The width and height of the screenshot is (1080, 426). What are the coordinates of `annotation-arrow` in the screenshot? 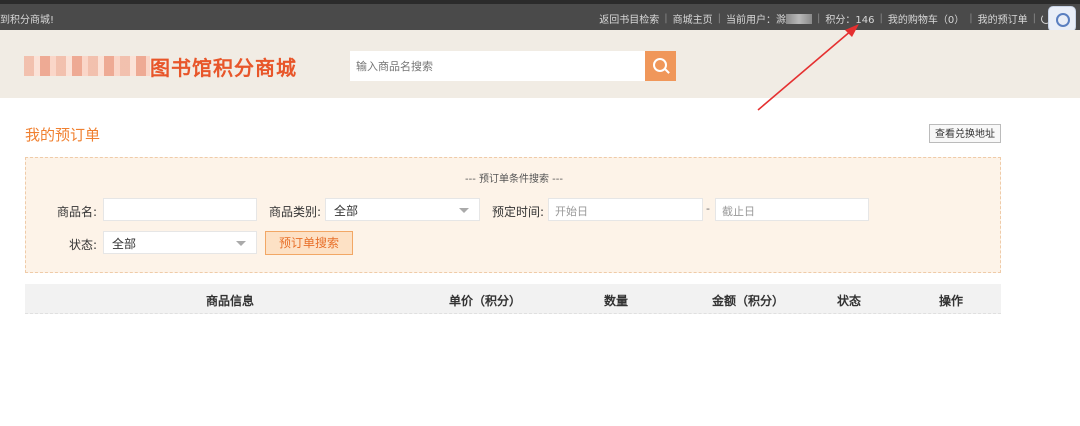 It's located at (808, 67).